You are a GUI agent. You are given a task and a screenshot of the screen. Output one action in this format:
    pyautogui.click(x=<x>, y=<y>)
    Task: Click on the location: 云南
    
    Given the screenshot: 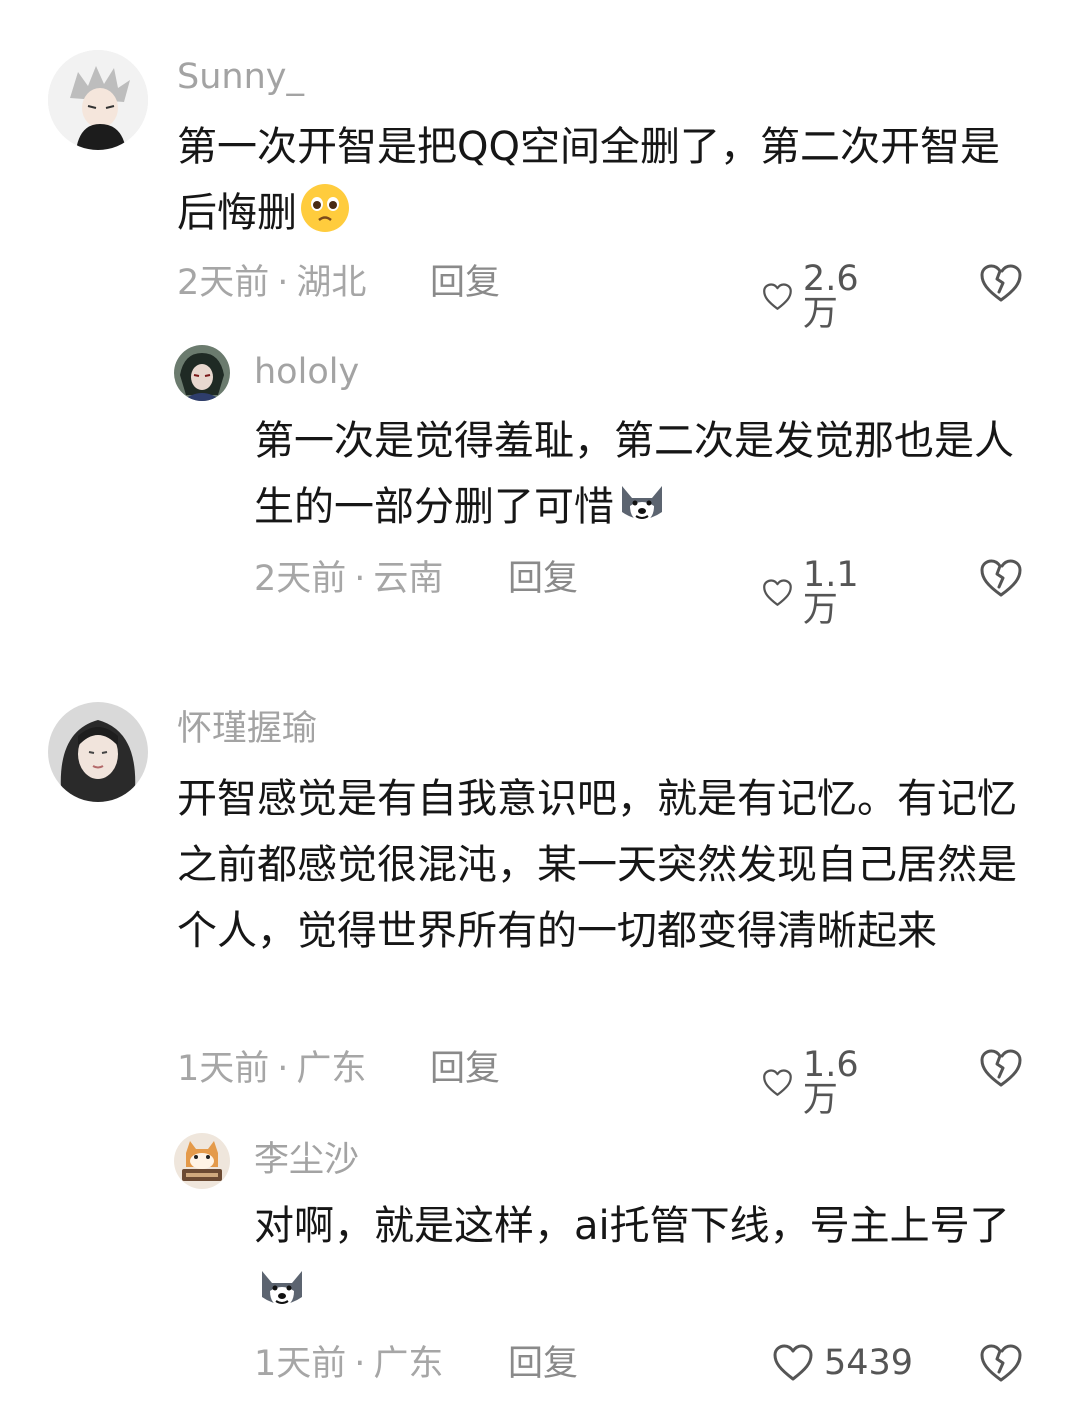 What is the action you would take?
    pyautogui.click(x=408, y=579)
    